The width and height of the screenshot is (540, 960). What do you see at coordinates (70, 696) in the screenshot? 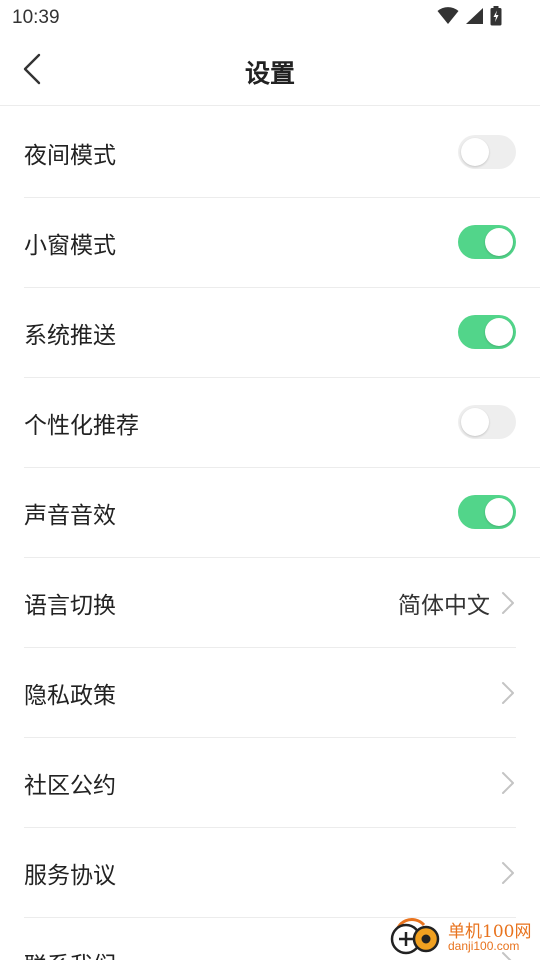
I see `setting-label: 隐私政策` at bounding box center [70, 696].